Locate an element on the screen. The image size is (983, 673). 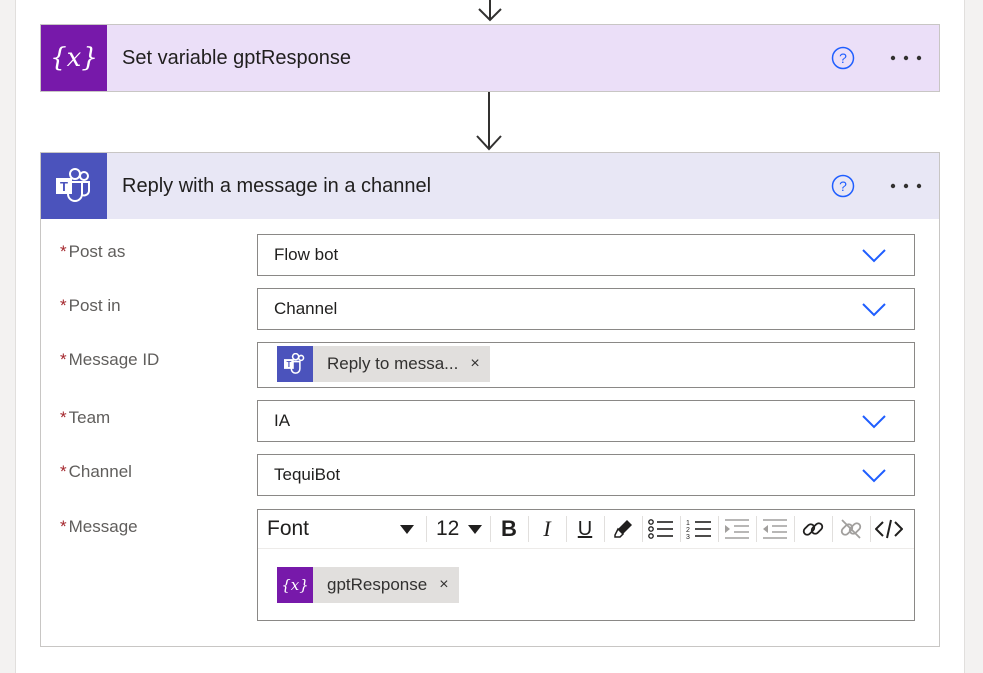
underline-button: U is located at coordinates (585, 529).